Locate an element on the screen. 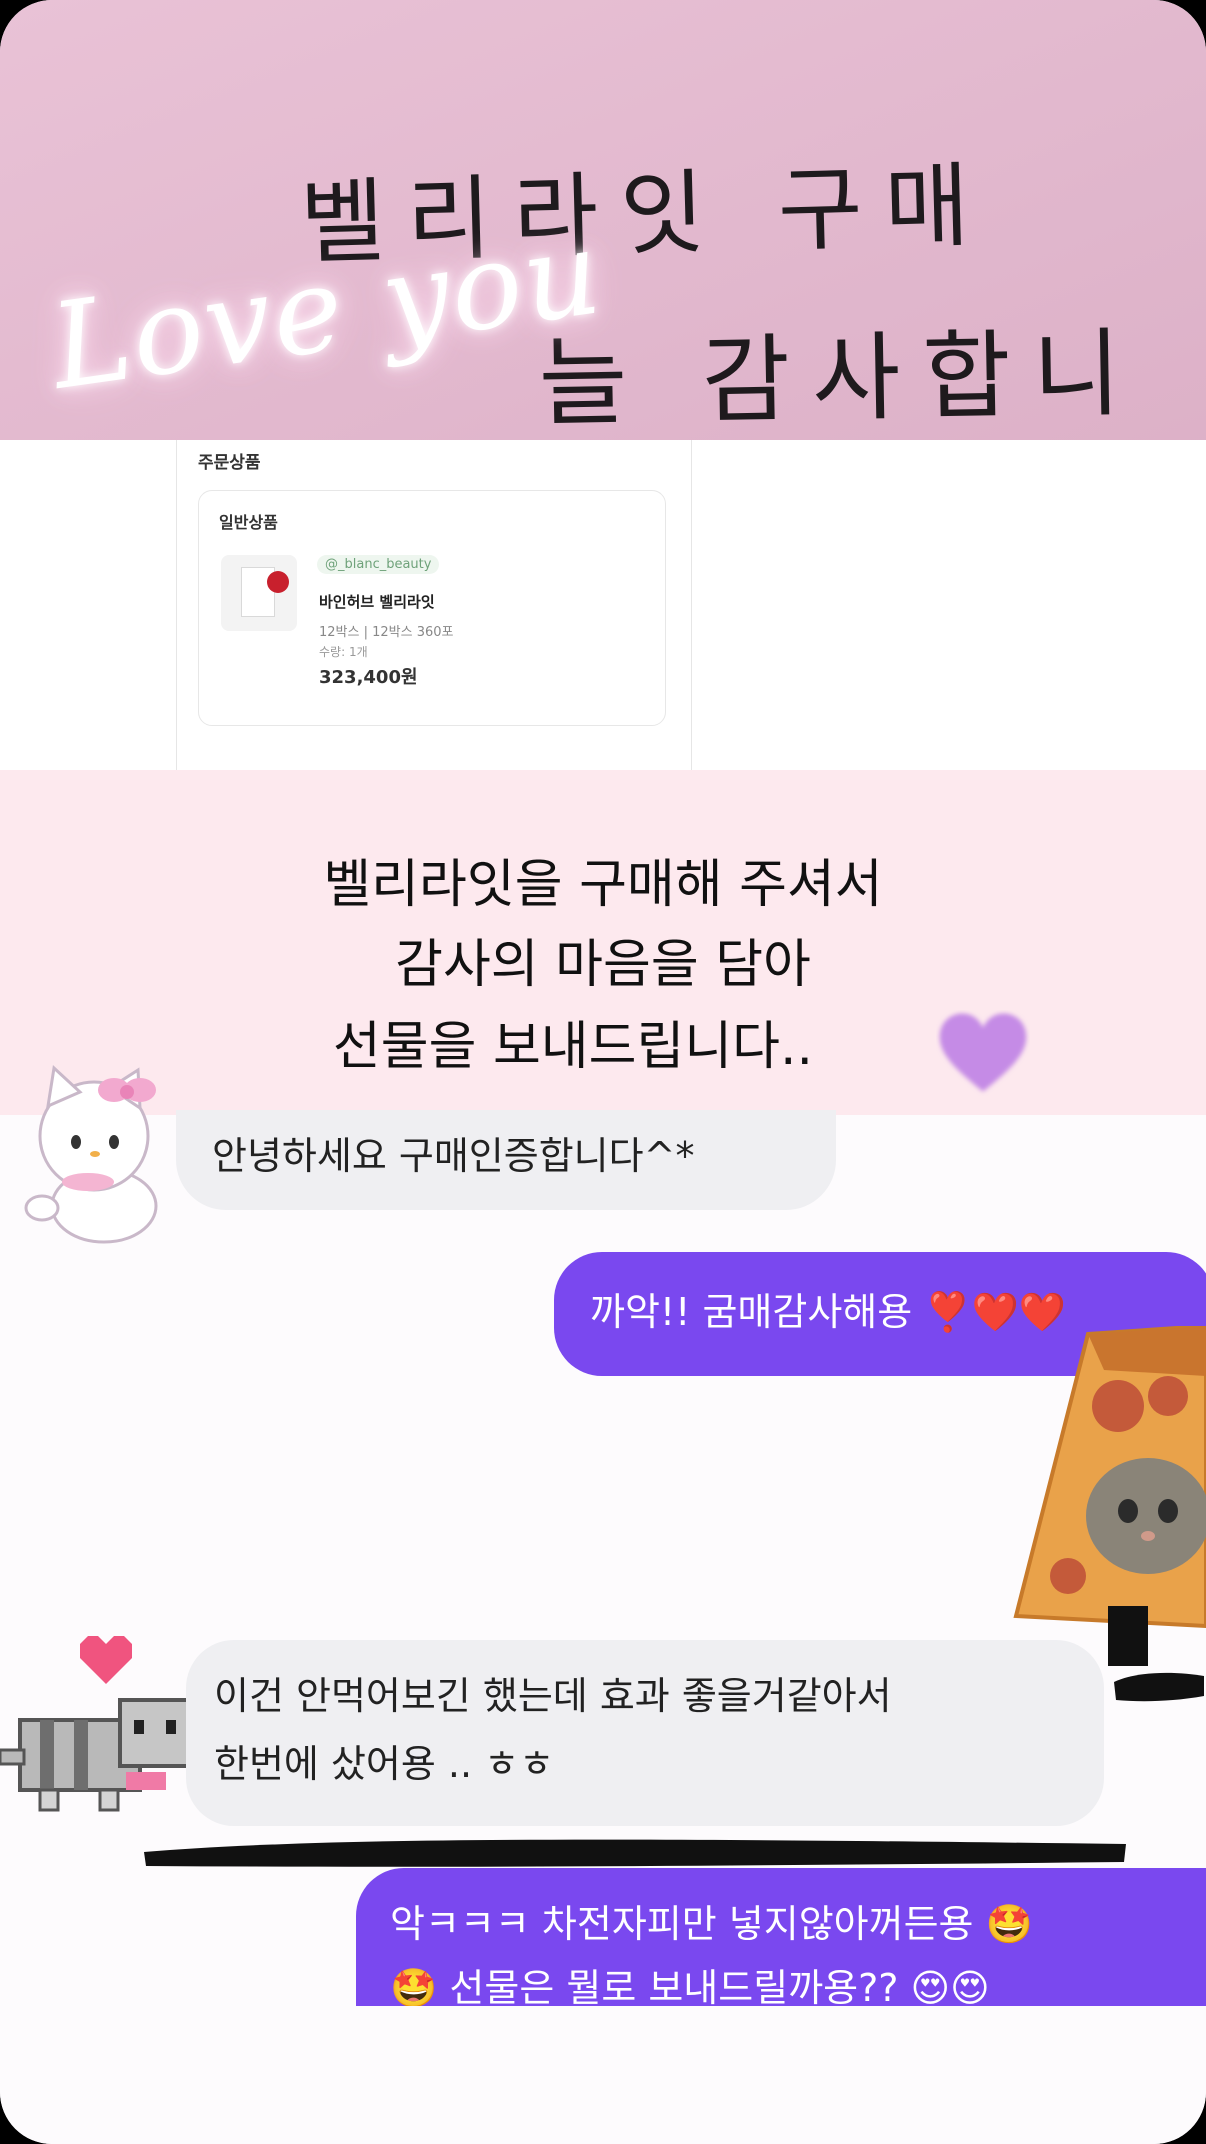 The height and width of the screenshot is (2144, 1206). bottom-blank-area is located at coordinates (603, 2075).